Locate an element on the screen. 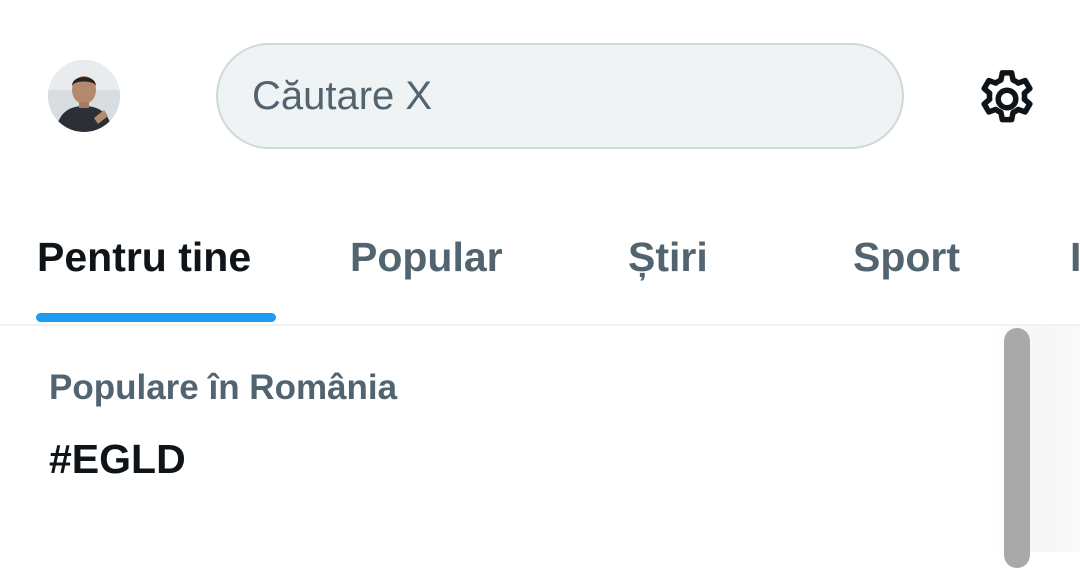 The width and height of the screenshot is (1080, 568). profile-photo is located at coordinates (84, 96).